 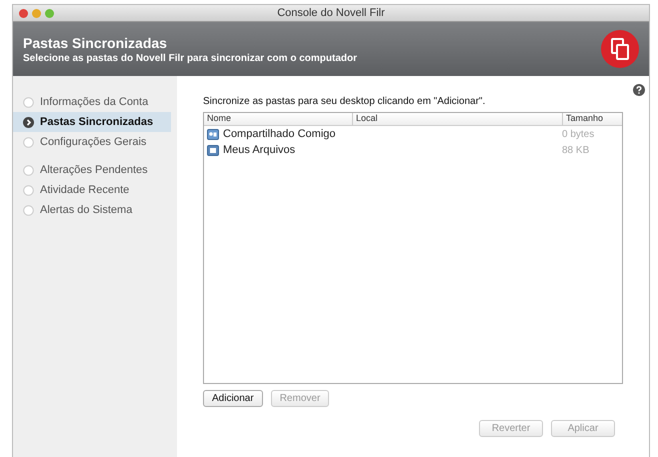 What do you see at coordinates (578, 134) in the screenshot?
I see `table-cell-text: 0 bytes` at bounding box center [578, 134].